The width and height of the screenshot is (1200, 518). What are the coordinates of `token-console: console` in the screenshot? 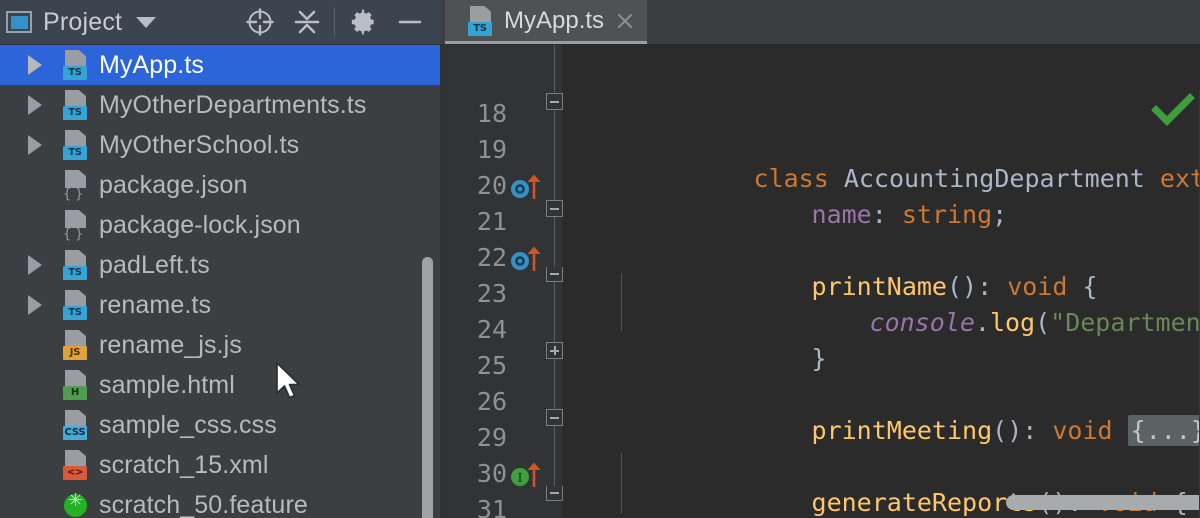 It's located at (922, 322).